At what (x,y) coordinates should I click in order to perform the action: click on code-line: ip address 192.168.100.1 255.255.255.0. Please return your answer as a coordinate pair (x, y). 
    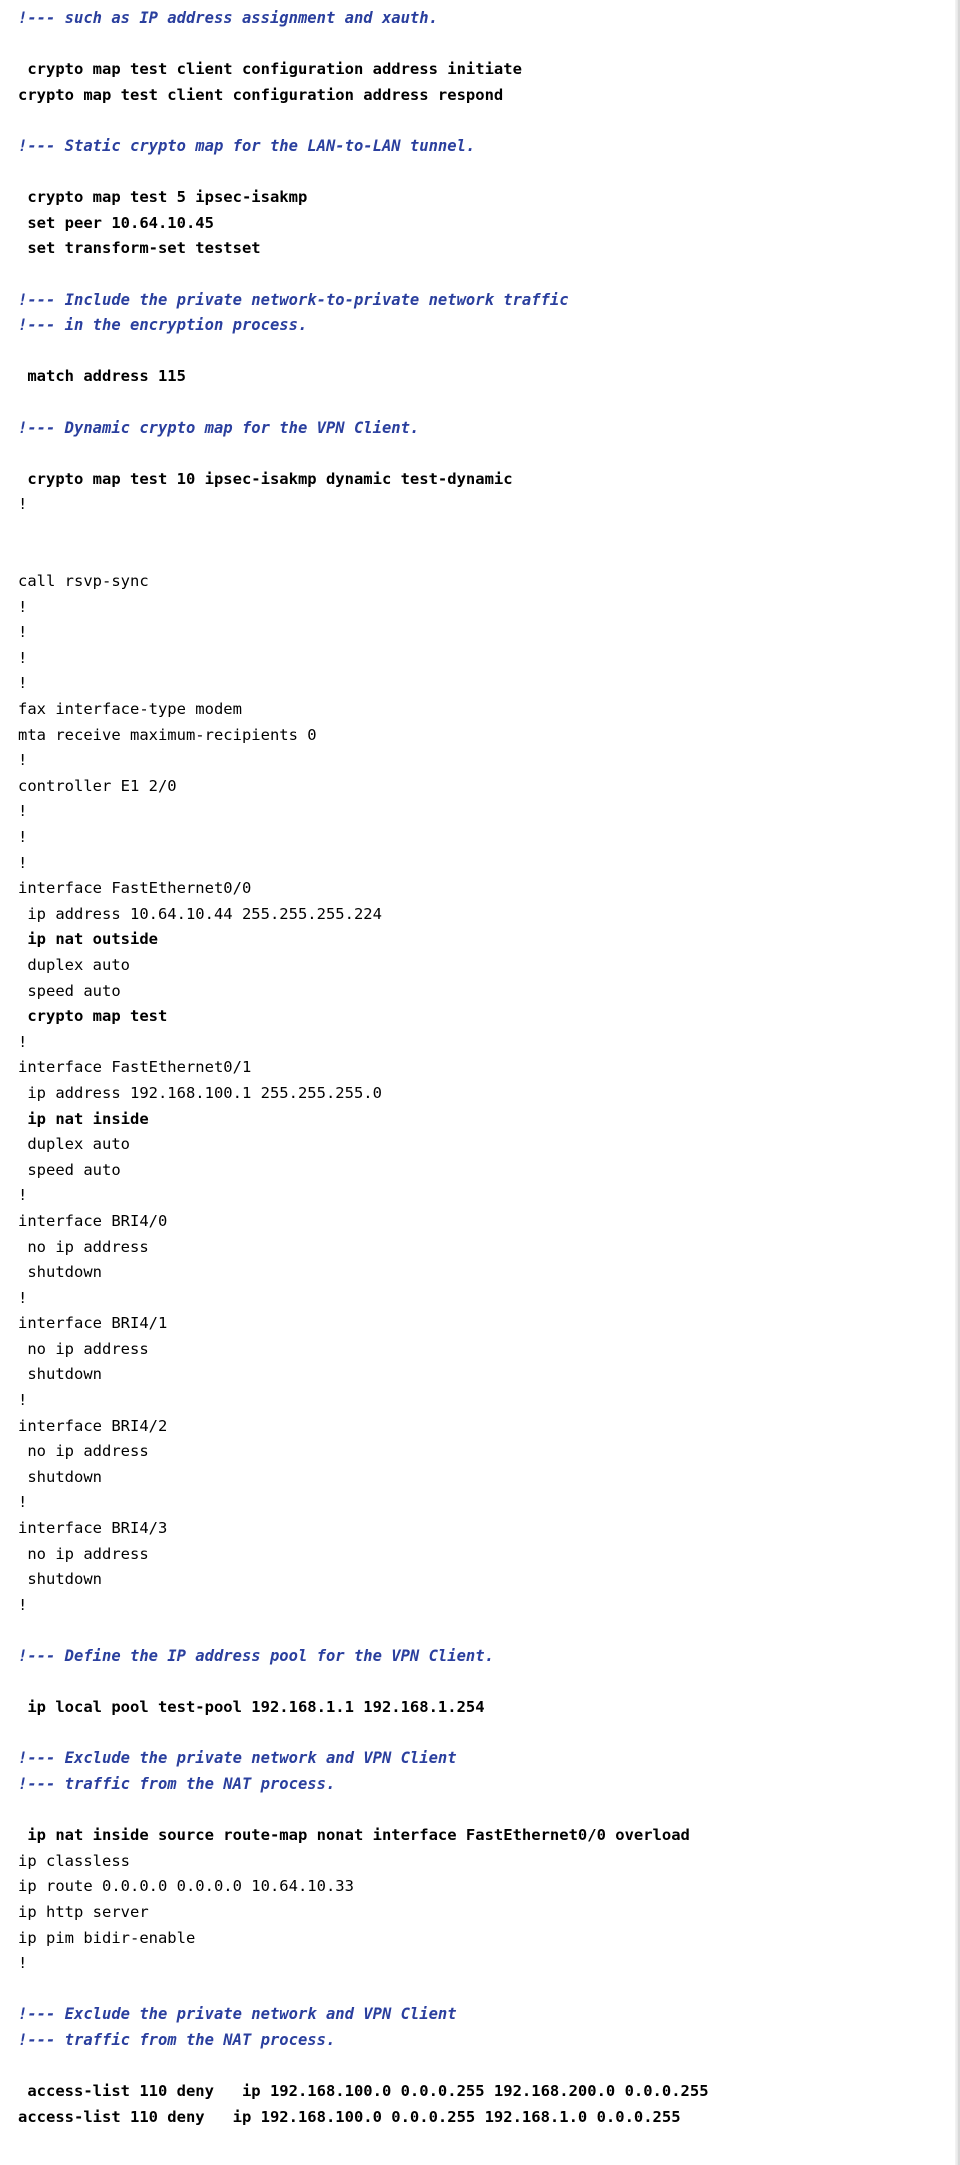
    Looking at the image, I should click on (200, 1092).